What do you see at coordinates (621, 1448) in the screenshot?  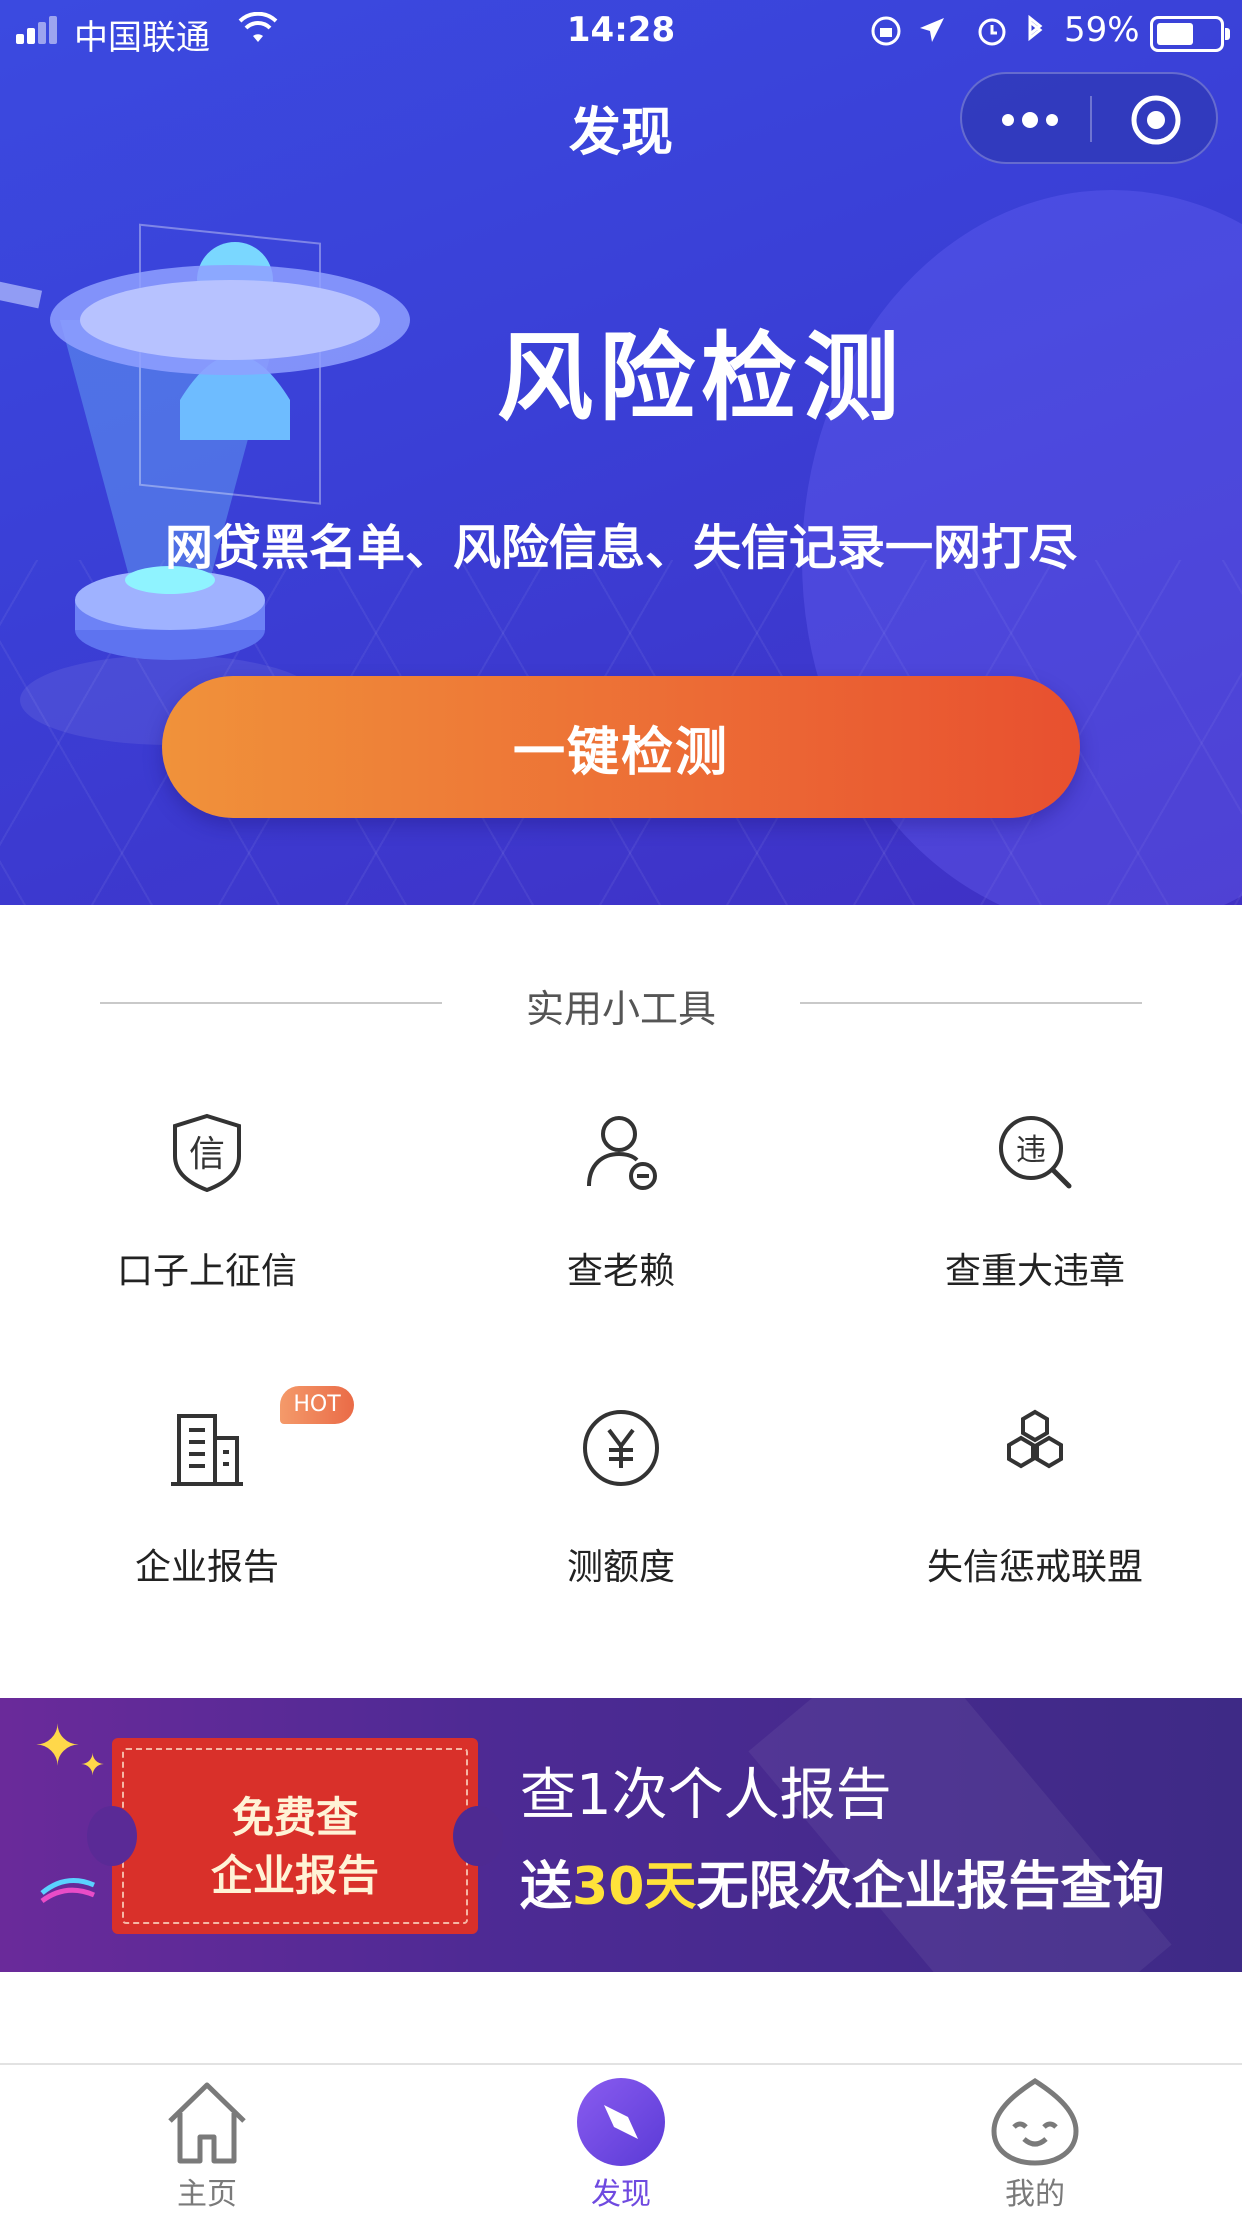 I see `yen-circle-icon` at bounding box center [621, 1448].